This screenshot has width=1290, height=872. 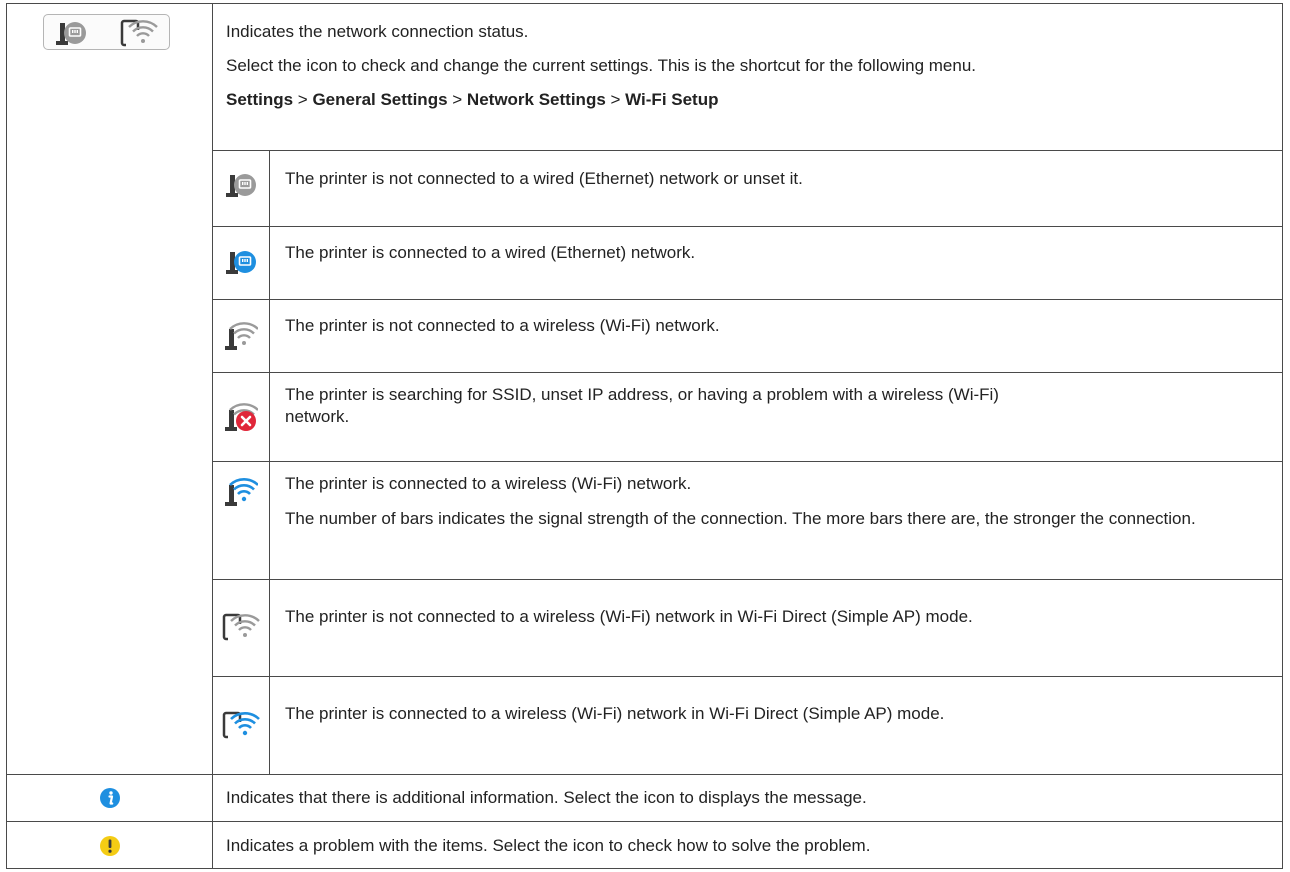 I want to click on network-status-description: Indicates the network connection status., so click(x=377, y=31).